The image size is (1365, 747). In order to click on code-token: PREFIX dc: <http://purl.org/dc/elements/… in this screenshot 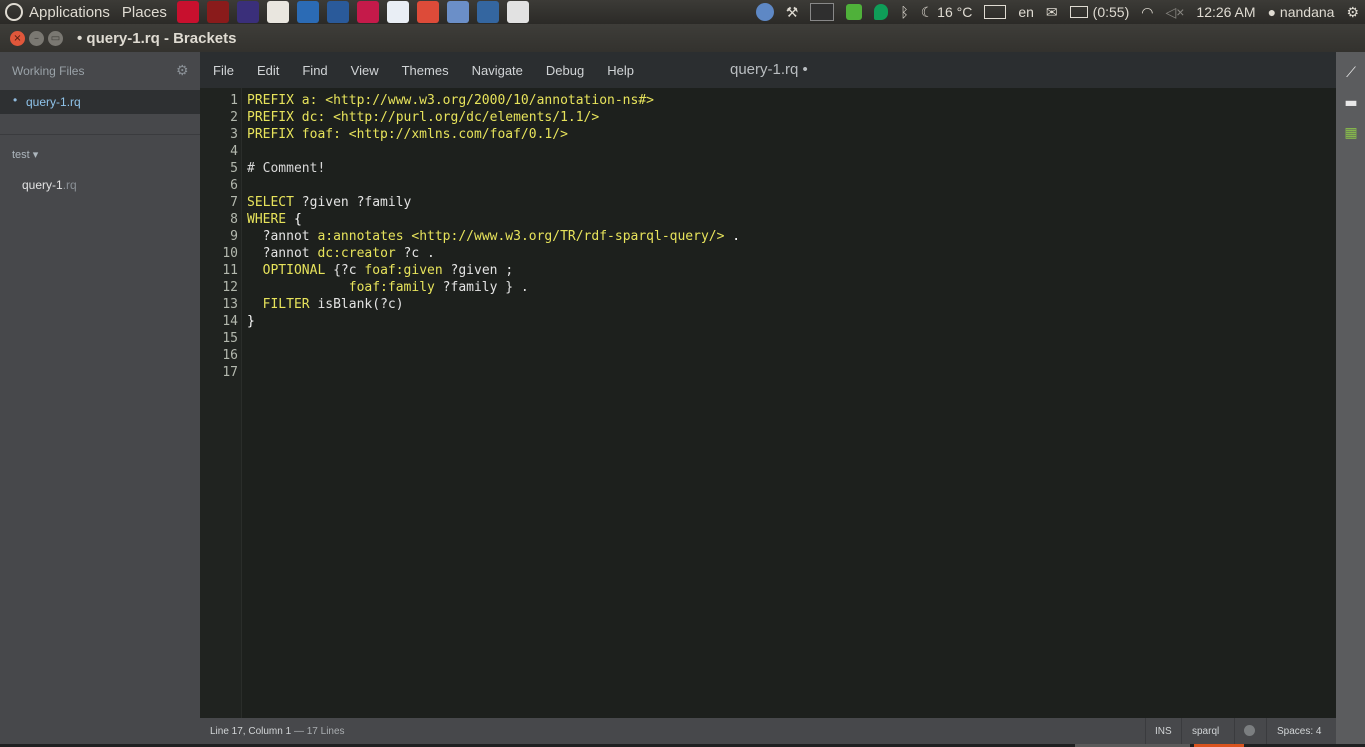, I will do `click(423, 117)`.